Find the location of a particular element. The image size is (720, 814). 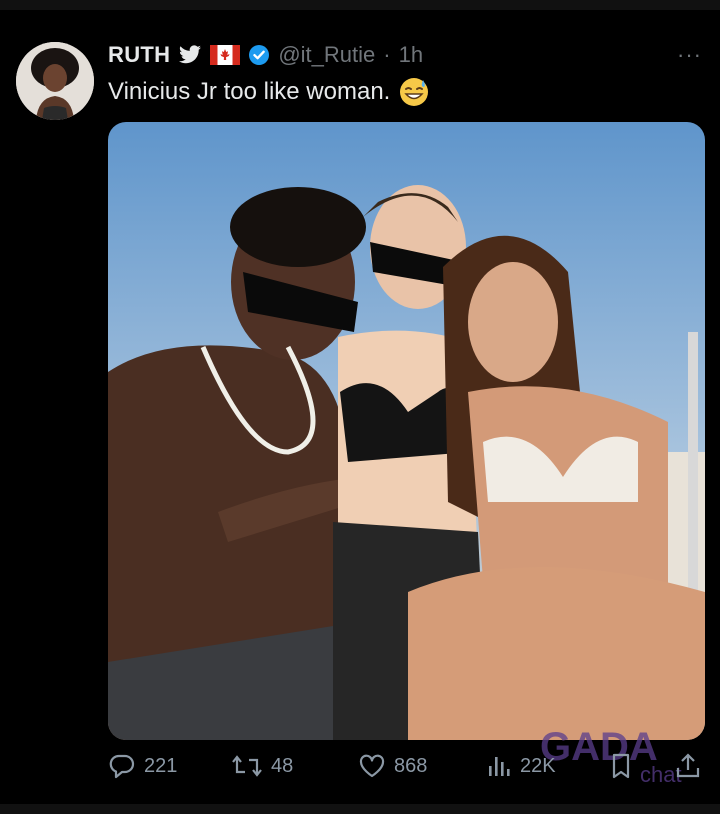

tweet-text: Vinicius Jr too like woman. is located at coordinates (249, 91).